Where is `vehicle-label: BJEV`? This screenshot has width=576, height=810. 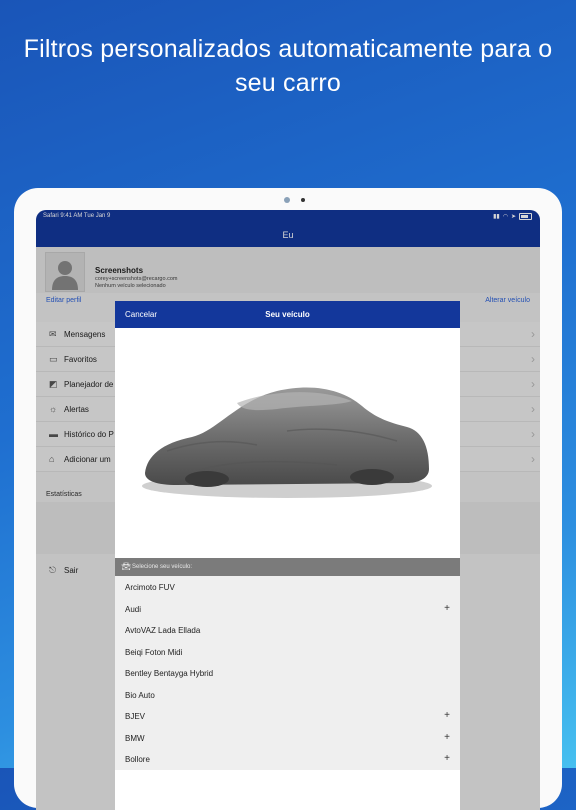 vehicle-label: BJEV is located at coordinates (135, 716).